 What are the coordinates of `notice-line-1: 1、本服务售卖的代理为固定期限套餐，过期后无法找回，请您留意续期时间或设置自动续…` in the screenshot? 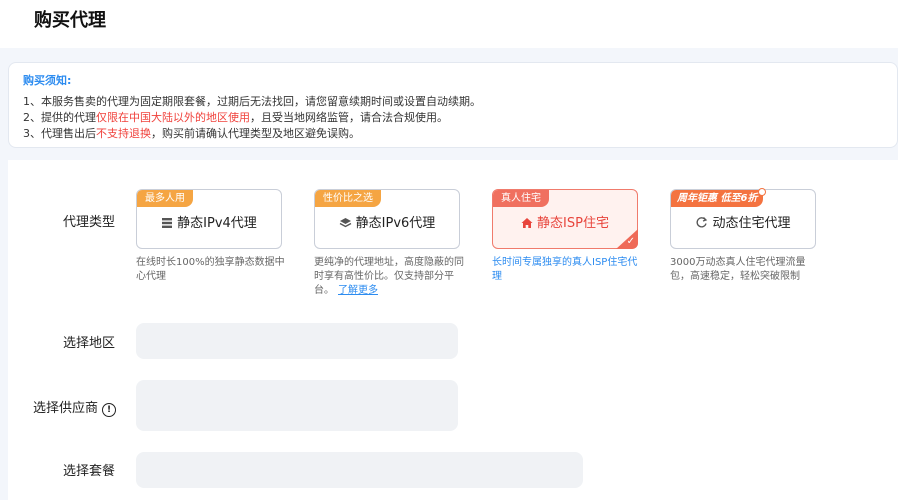 It's located at (252, 101).